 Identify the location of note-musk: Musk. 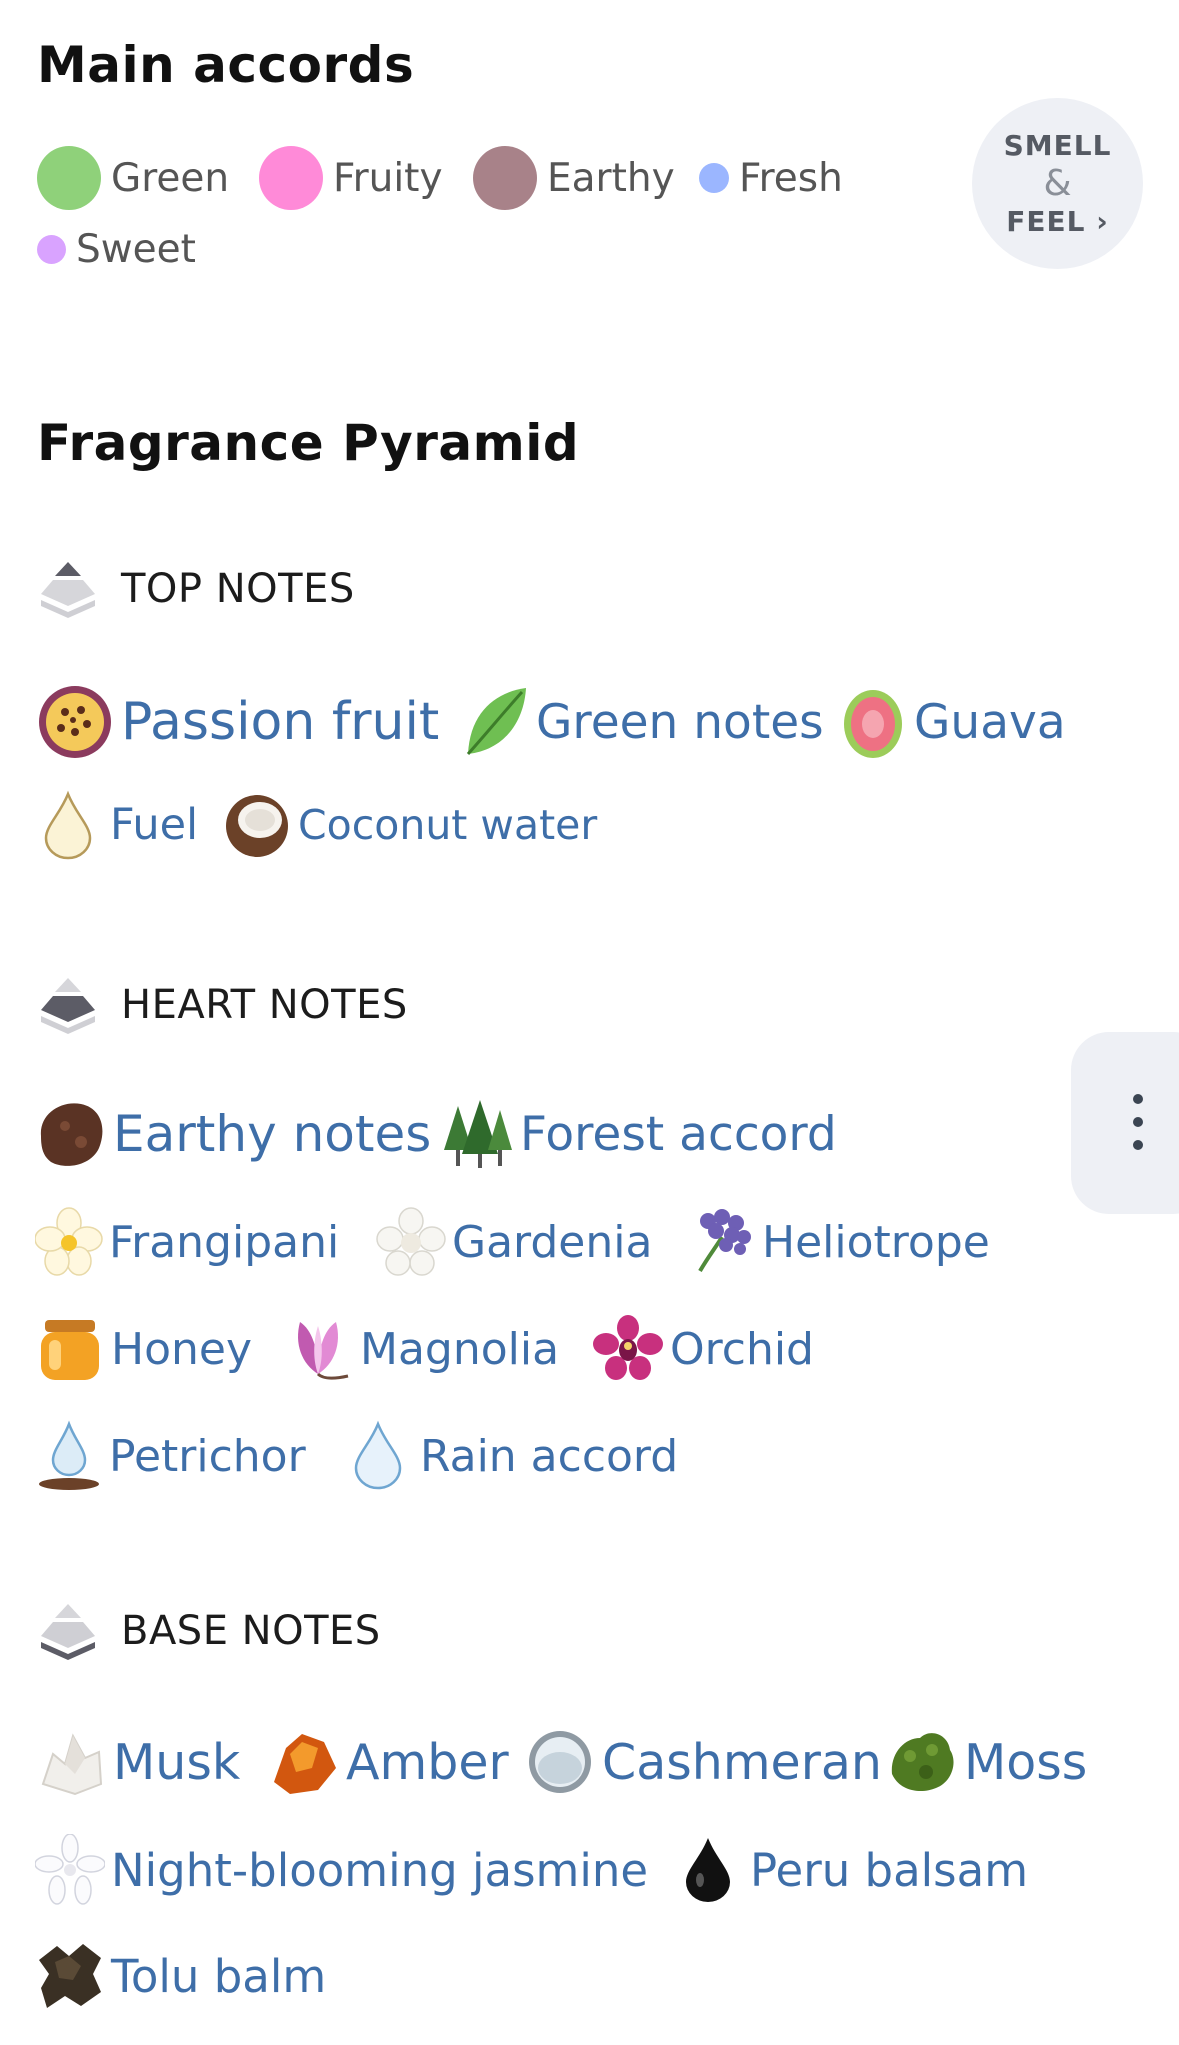
(137, 1762).